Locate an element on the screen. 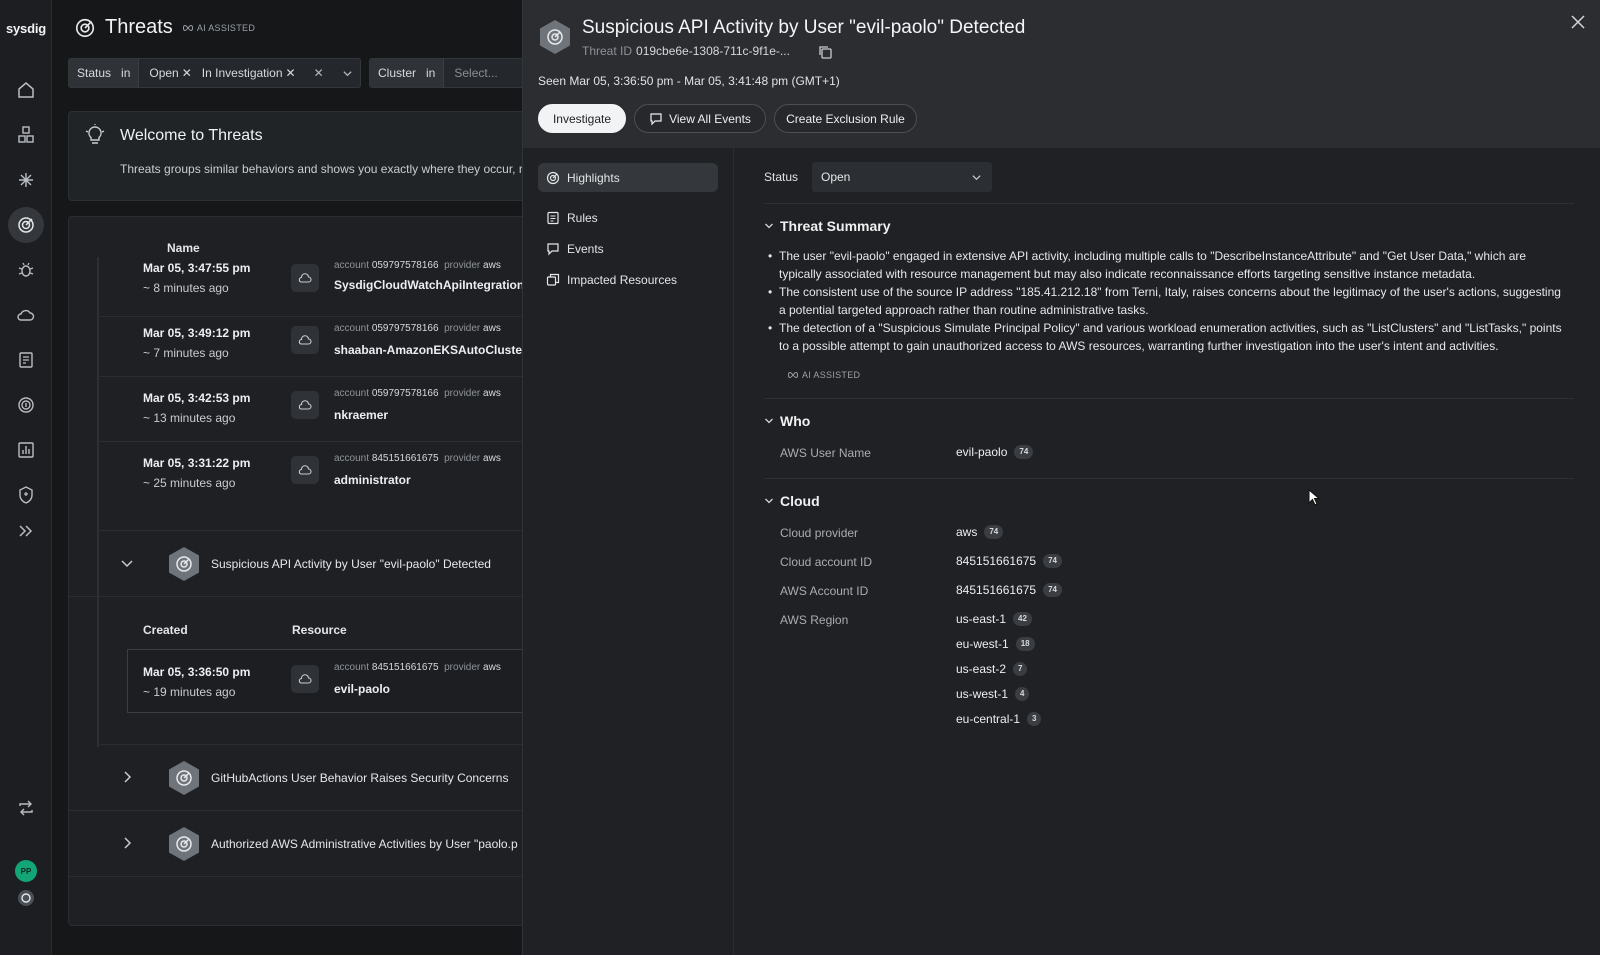 The width and height of the screenshot is (1600, 955). nav-integrations is located at coordinates (26, 180).